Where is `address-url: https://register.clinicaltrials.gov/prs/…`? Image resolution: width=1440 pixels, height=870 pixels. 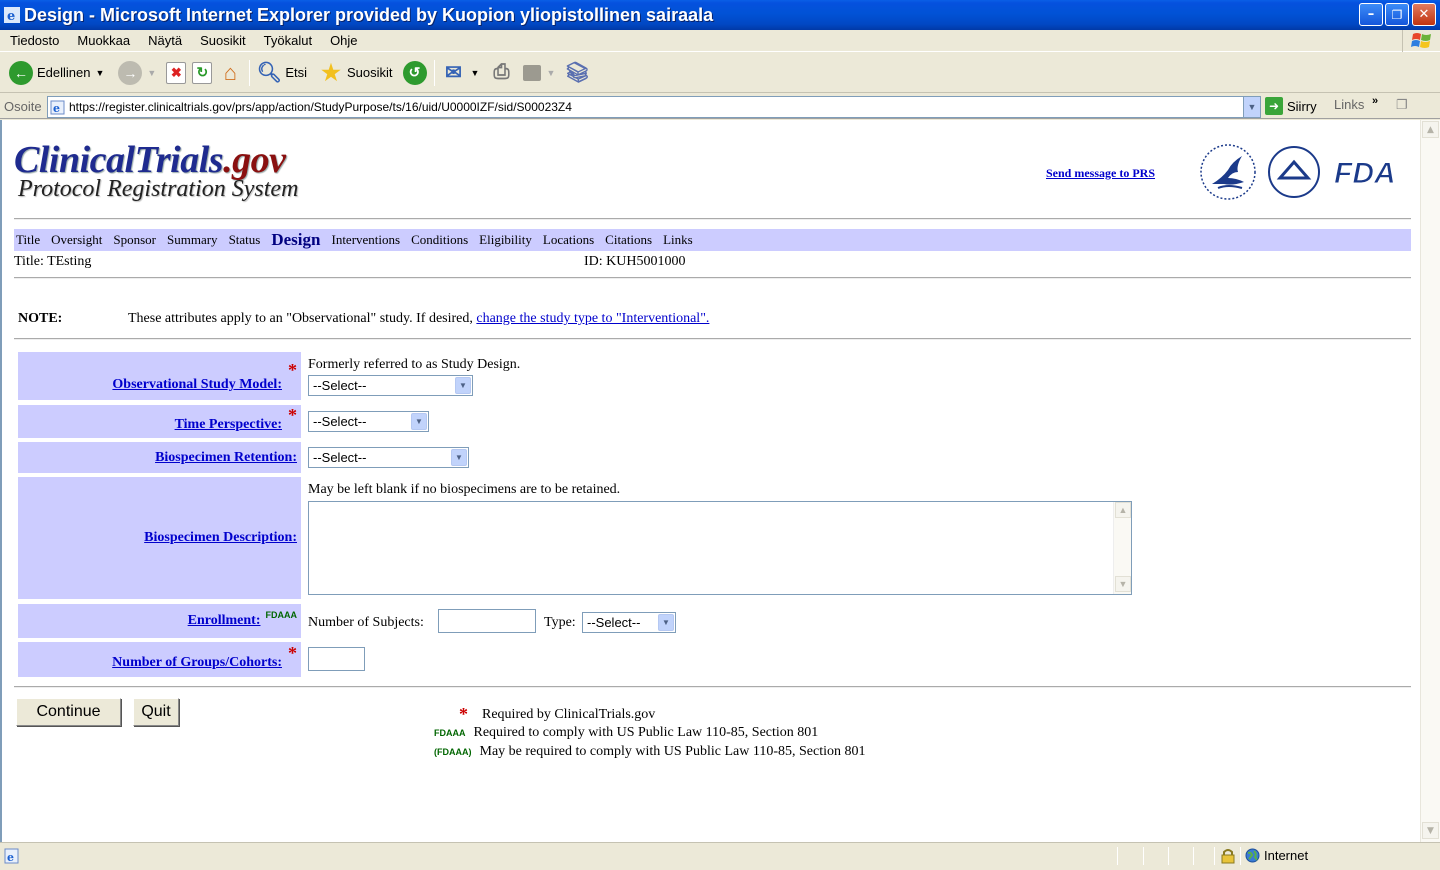
address-url: https://register.clinicaltrials.gov/prs/… is located at coordinates (320, 107).